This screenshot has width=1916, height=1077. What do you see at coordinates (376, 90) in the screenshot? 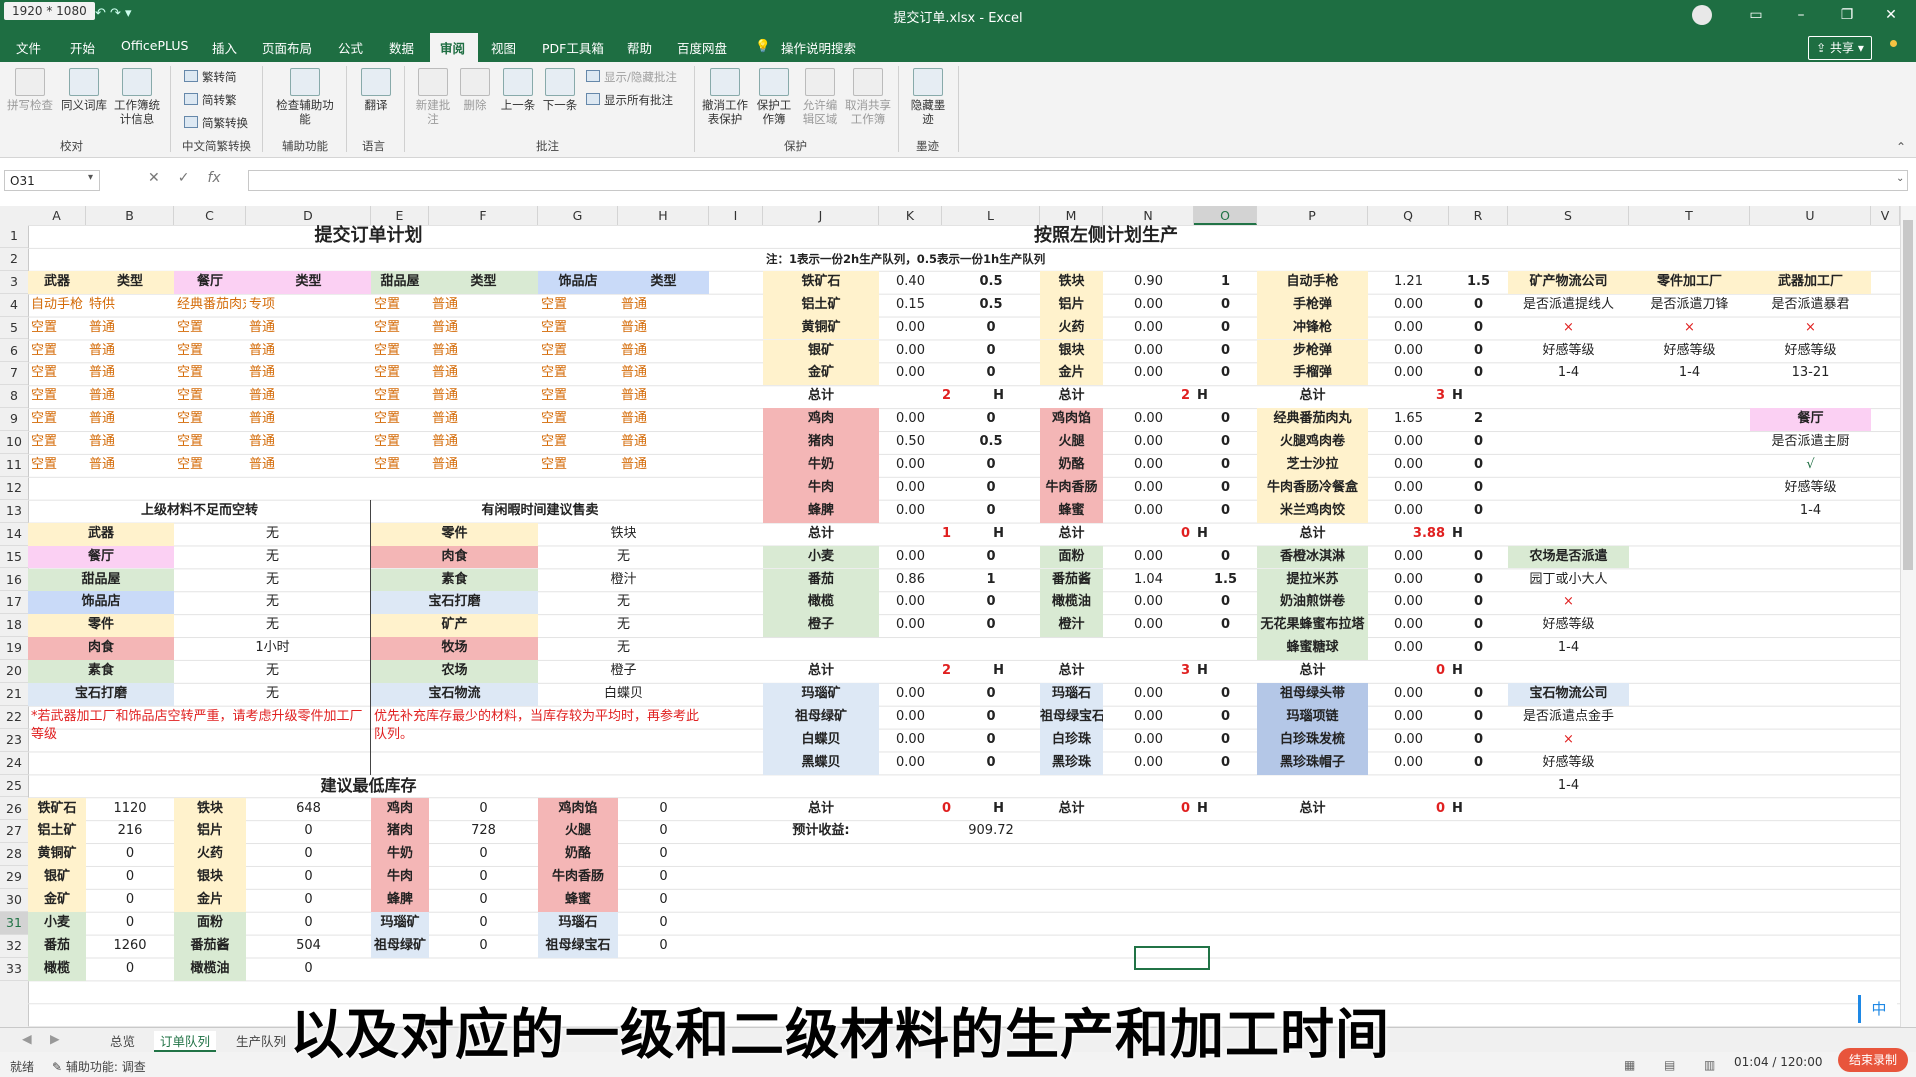
I see `translate-button: 翻译` at bounding box center [376, 90].